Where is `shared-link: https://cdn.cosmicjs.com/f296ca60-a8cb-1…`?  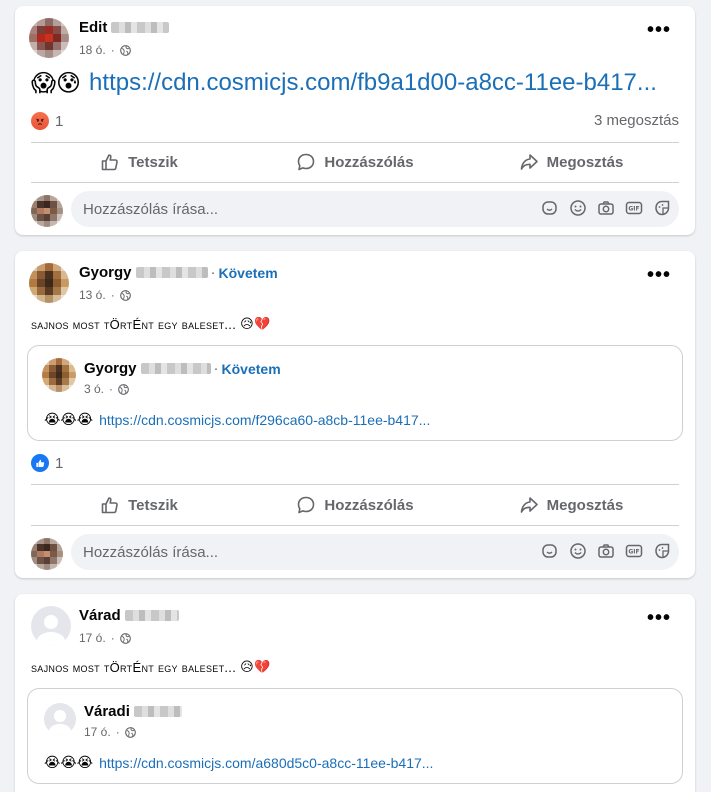
shared-link: https://cdn.cosmicjs.com/f296ca60-a8cb-1… is located at coordinates (264, 420).